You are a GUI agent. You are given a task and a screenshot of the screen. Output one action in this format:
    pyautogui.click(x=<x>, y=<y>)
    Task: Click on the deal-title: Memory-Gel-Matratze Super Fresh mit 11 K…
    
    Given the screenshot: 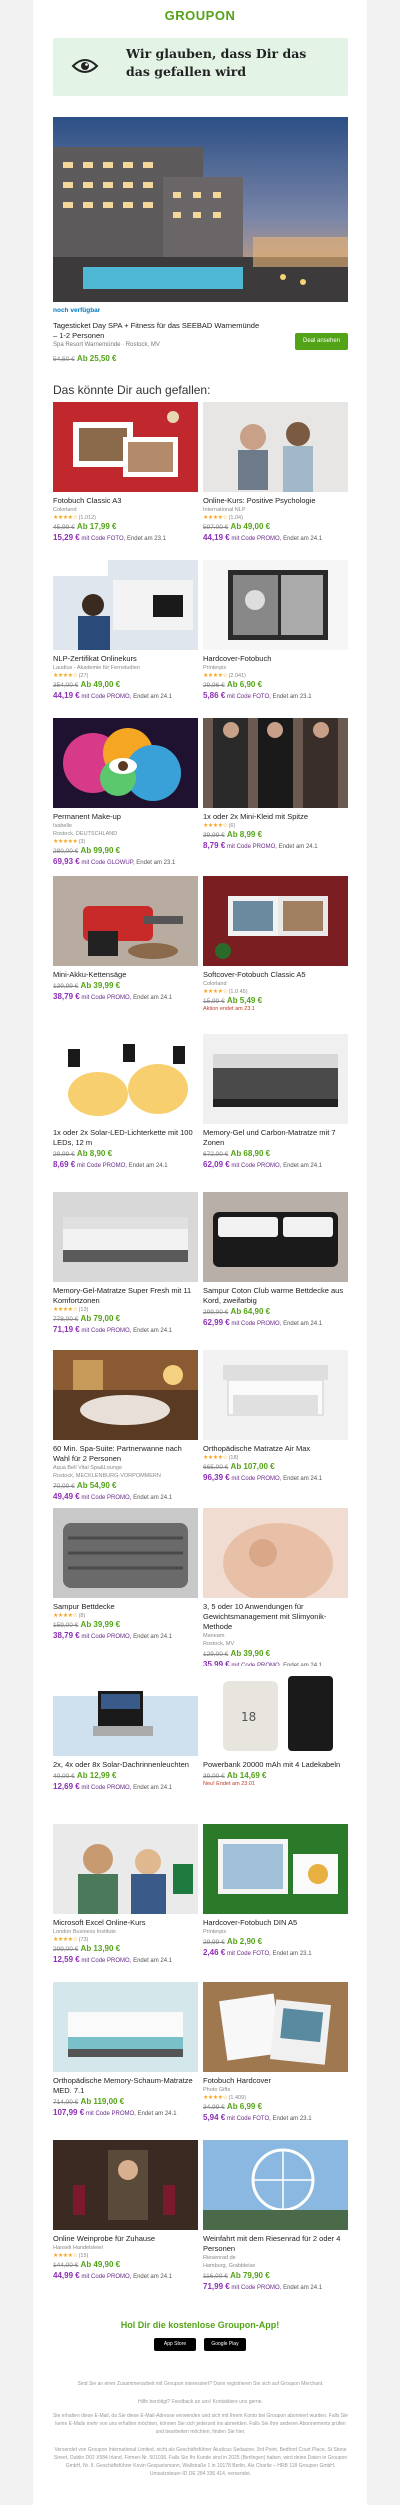 What is the action you would take?
    pyautogui.click(x=125, y=1296)
    